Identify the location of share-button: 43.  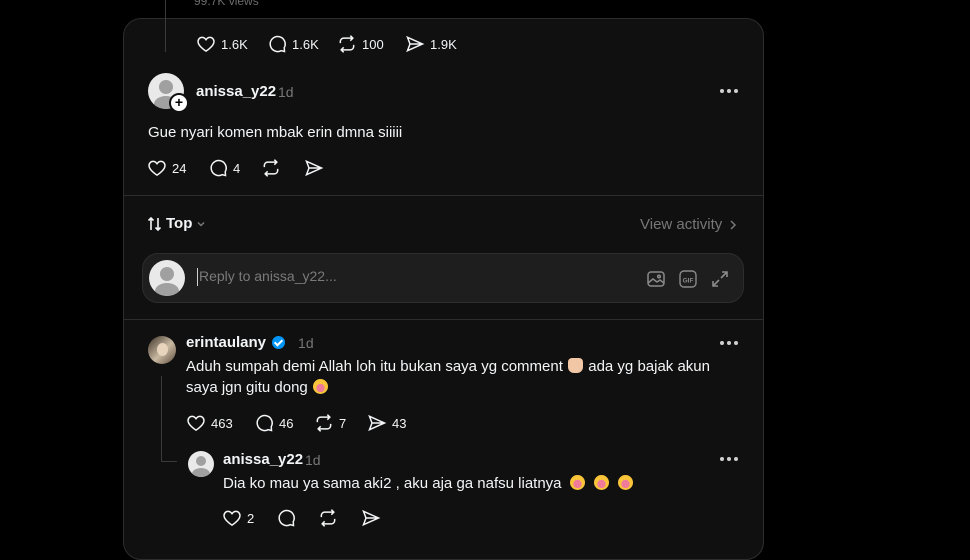
(386, 423).